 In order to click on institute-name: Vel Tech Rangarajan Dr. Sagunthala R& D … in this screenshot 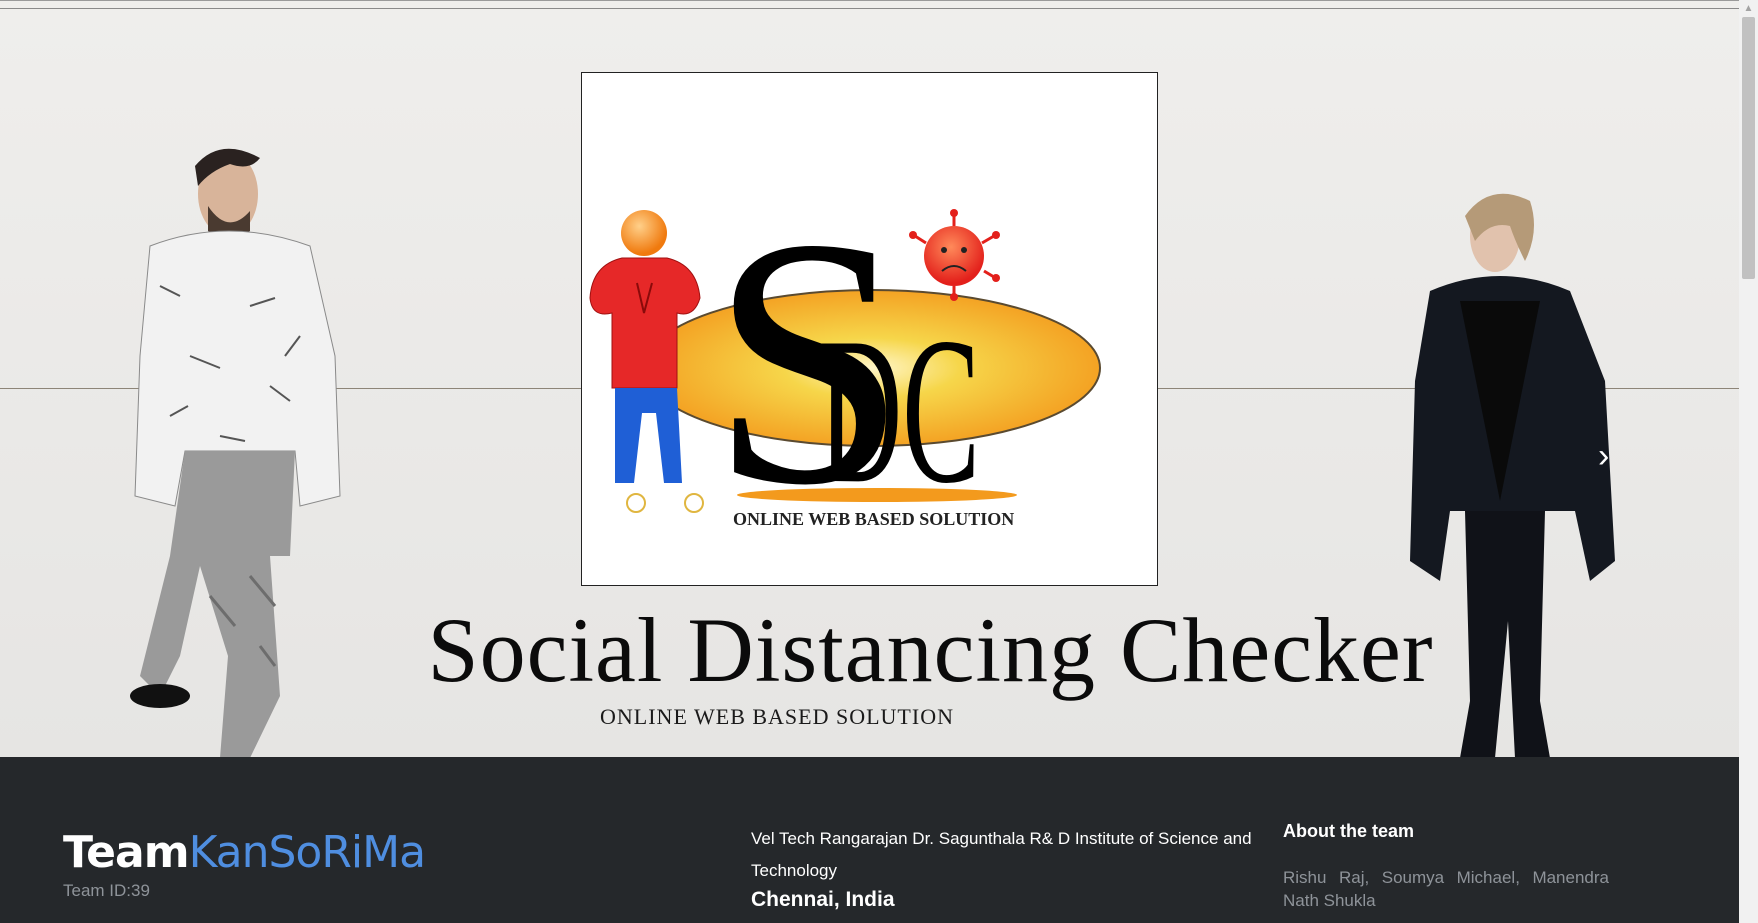, I will do `click(1001, 854)`.